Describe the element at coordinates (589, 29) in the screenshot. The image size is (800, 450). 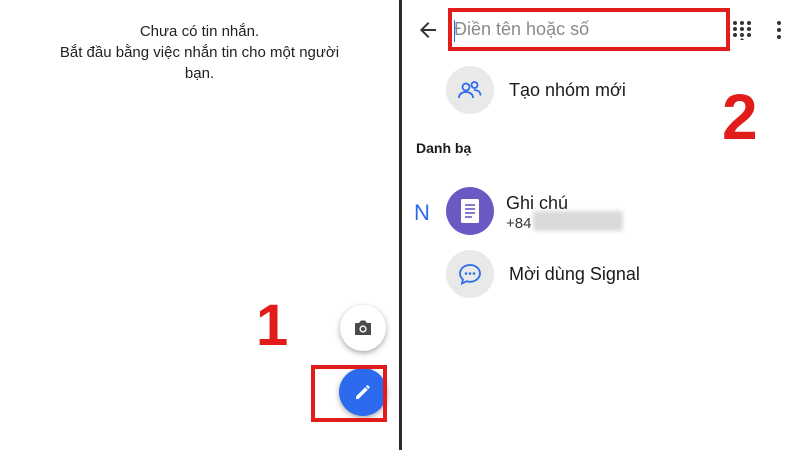
I see `highlight-box-search` at that location.